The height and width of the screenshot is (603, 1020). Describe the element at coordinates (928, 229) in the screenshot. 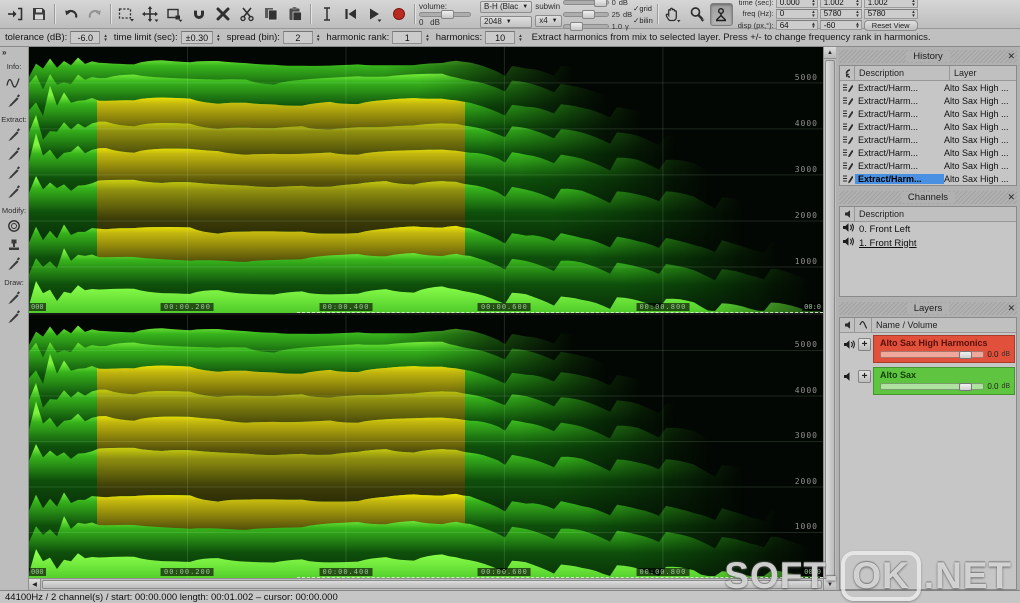

I see `channel-row: 0. Front Left` at that location.